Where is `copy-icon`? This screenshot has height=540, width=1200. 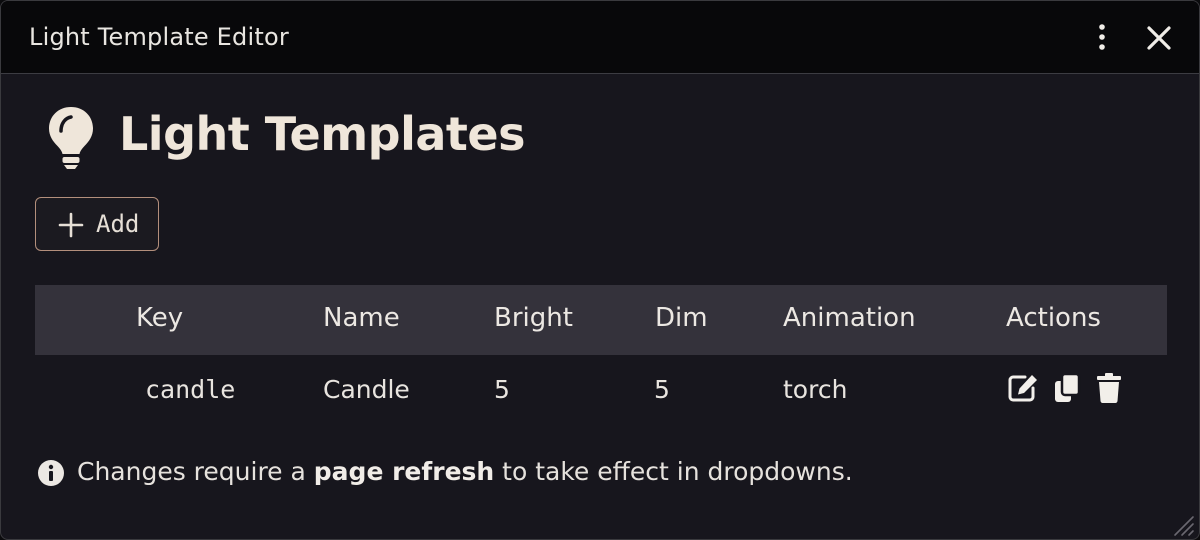 copy-icon is located at coordinates (1067, 388).